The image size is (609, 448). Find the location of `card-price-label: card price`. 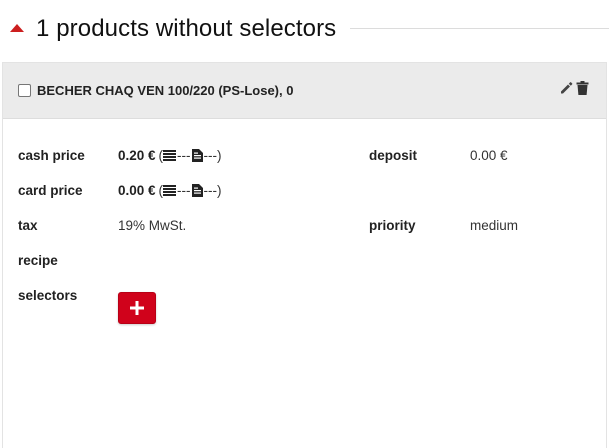

card-price-label: card price is located at coordinates (50, 190).